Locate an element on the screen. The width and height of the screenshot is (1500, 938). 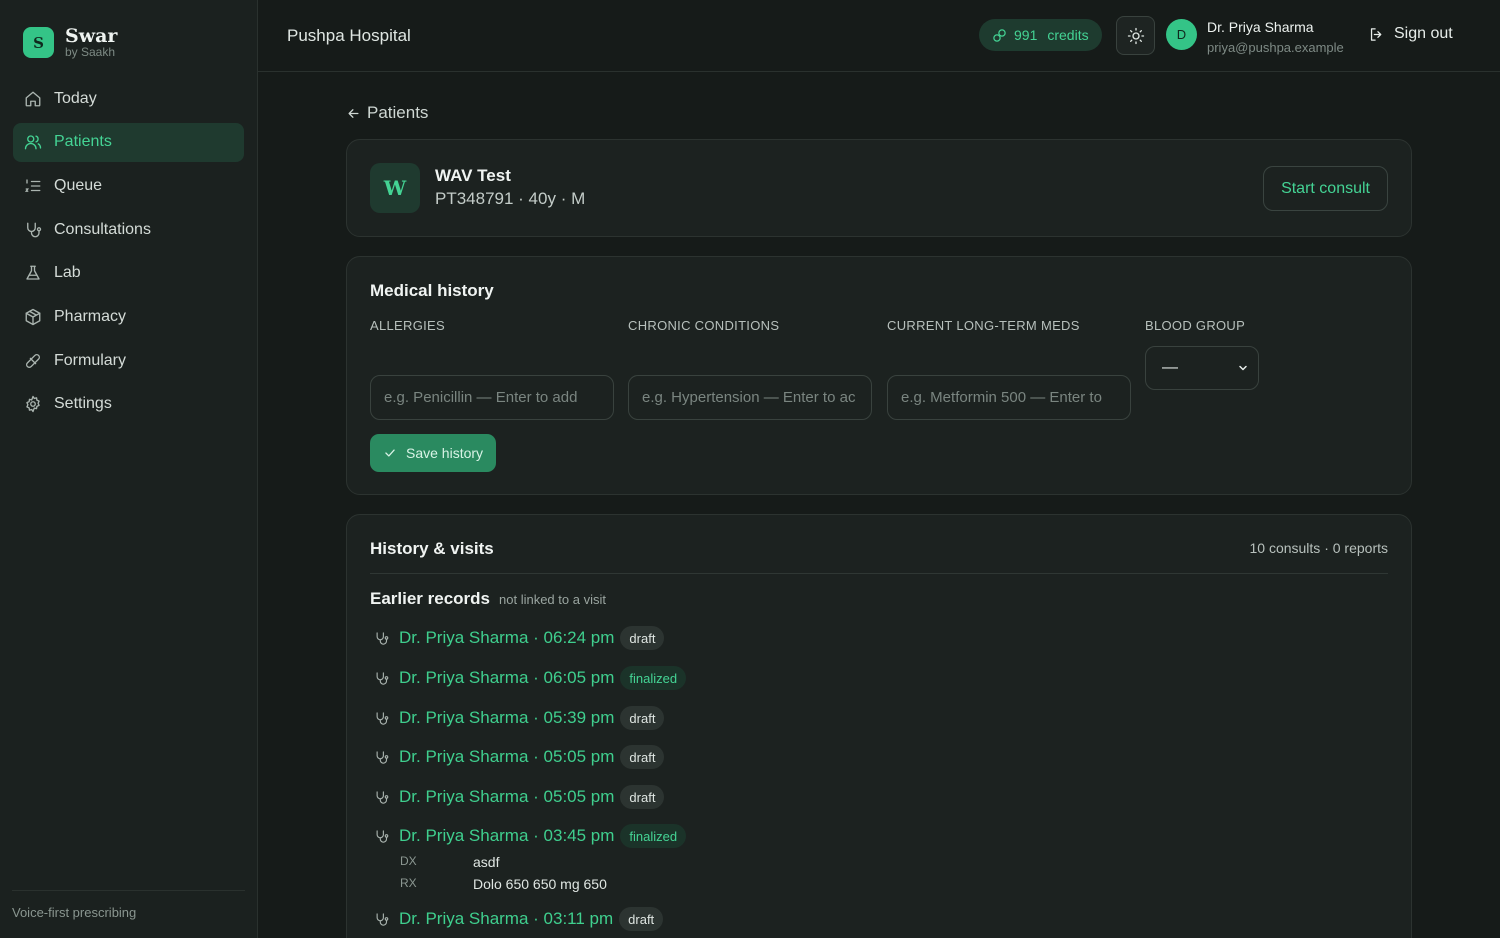
pill-icon is located at coordinates (33, 360).